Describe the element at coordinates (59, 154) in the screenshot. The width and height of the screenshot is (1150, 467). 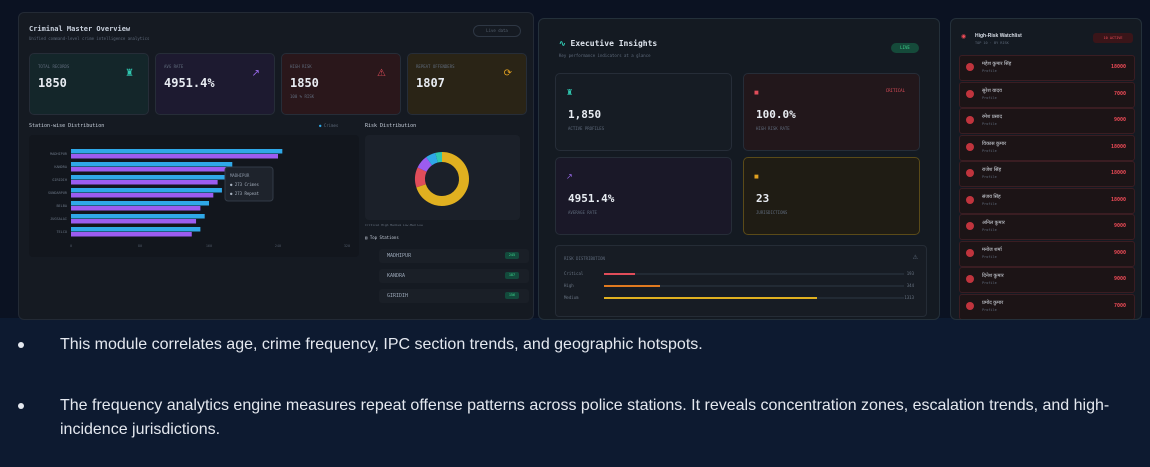
I see `category-label: MADHIPUR` at that location.